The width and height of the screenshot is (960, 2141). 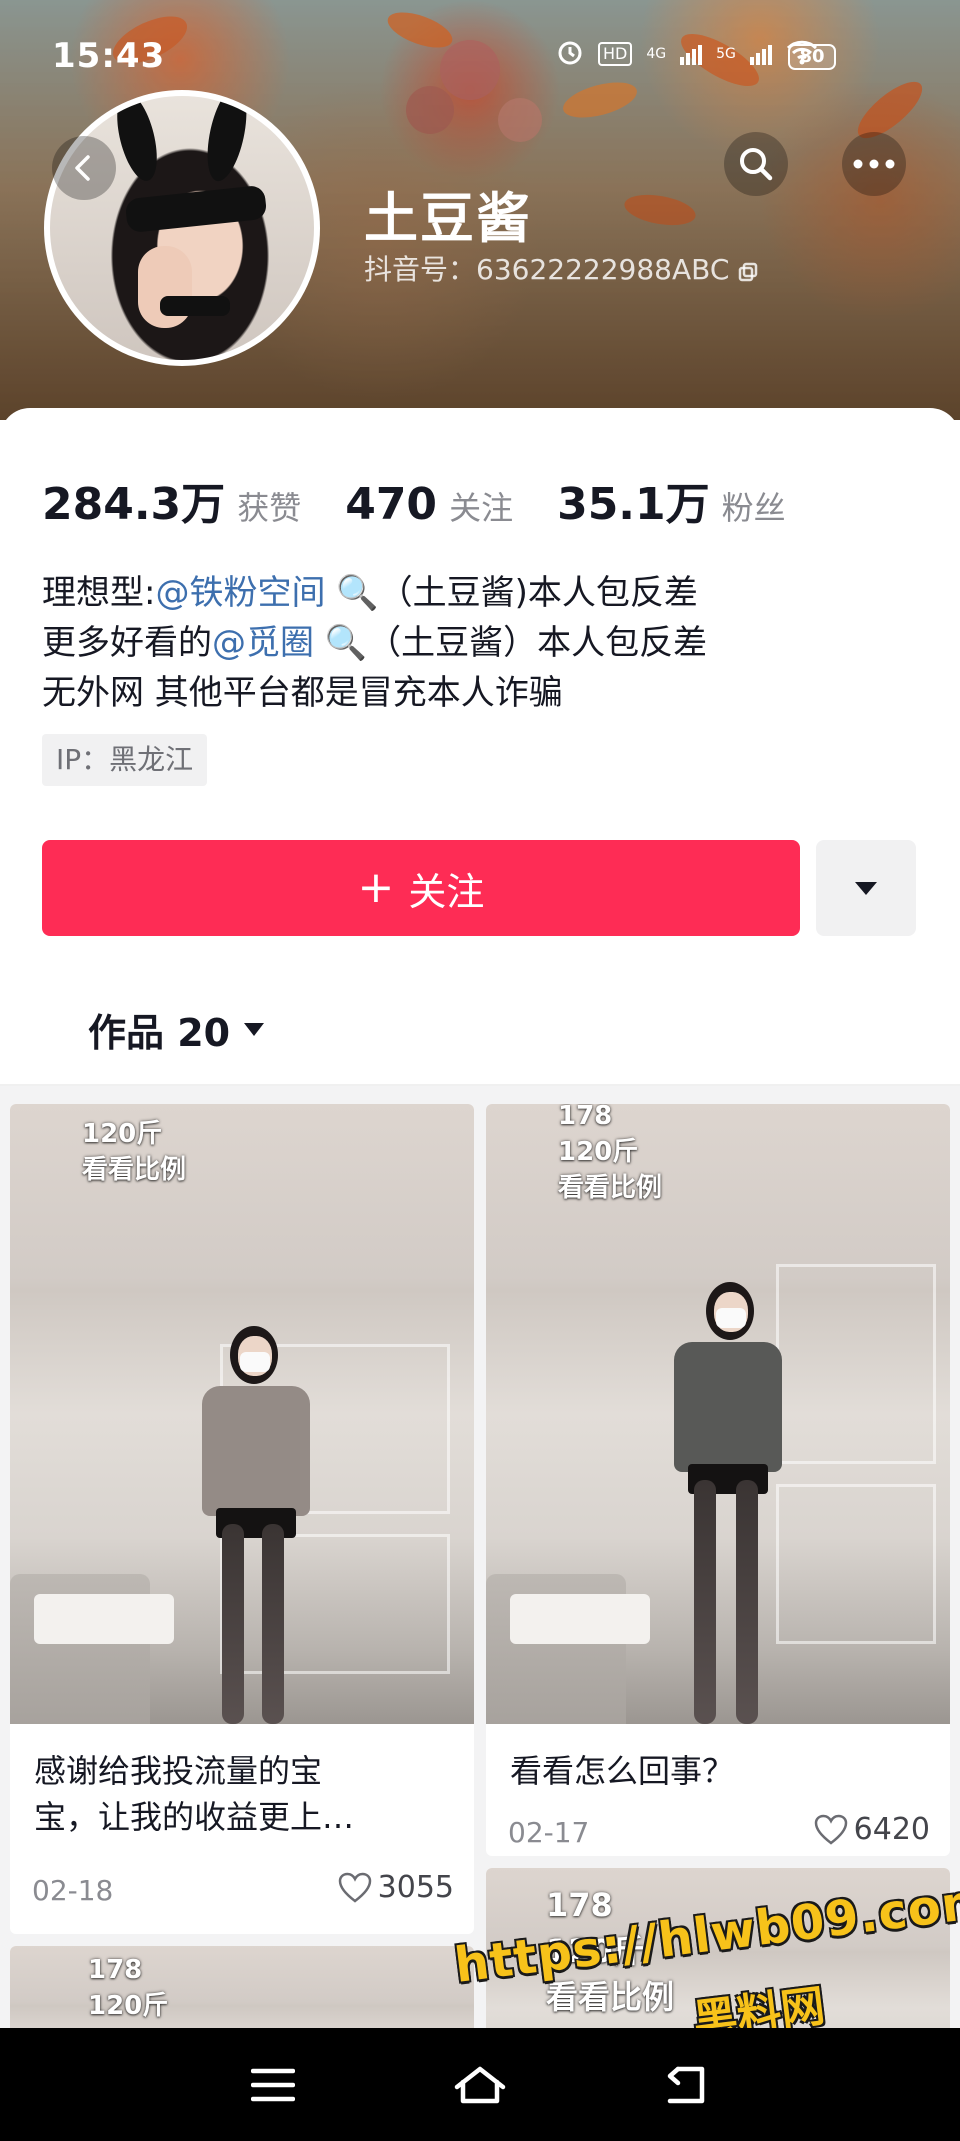 I want to click on bio-line: 更多好看的@觅圈 🔍（土豆酱）本人包反差, so click(x=374, y=643).